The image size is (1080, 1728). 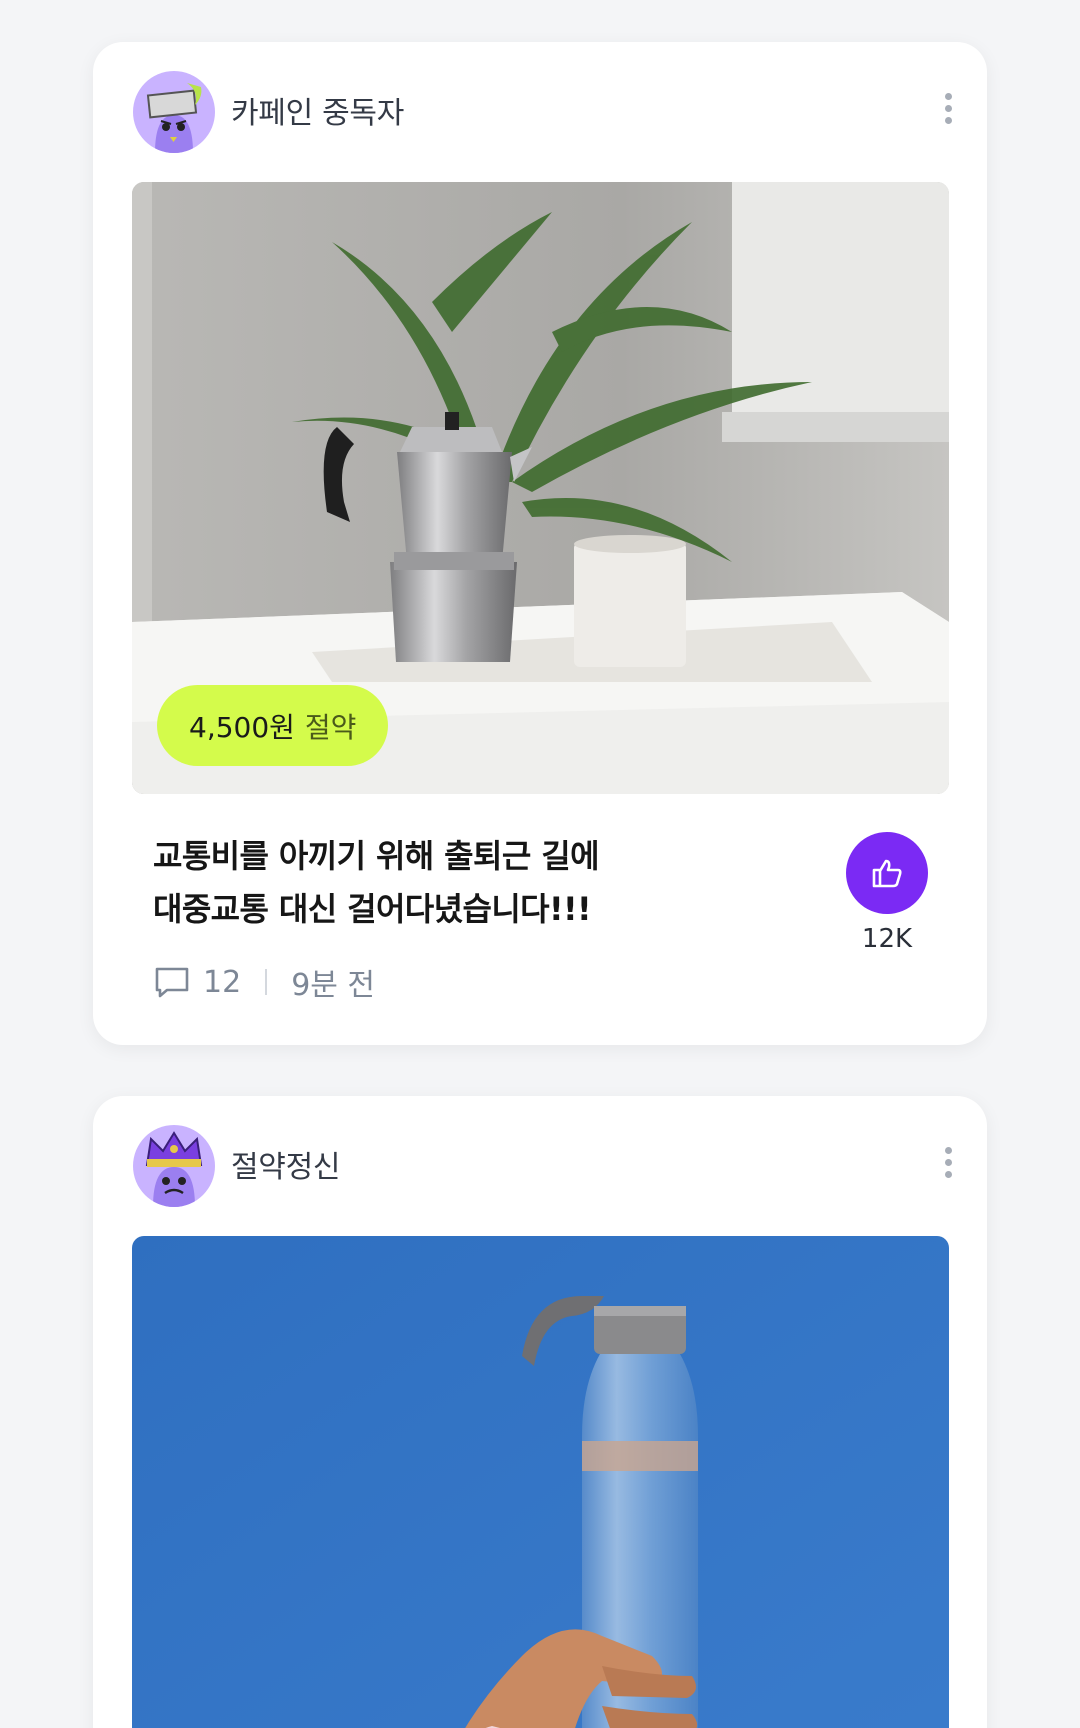 What do you see at coordinates (463, 883) in the screenshot?
I see `post-title: 교통비를 아끼기 위해 출퇴근 길에 대중교통 대신 걸어다녔습니다!!!` at bounding box center [463, 883].